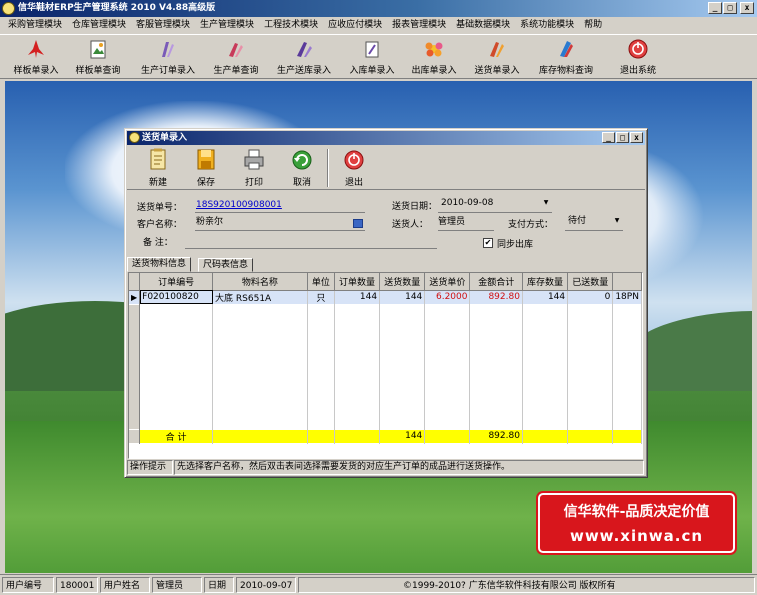  Describe the element at coordinates (125, 585) in the screenshot. I see `status-user-name-label: 用户姓名` at that location.